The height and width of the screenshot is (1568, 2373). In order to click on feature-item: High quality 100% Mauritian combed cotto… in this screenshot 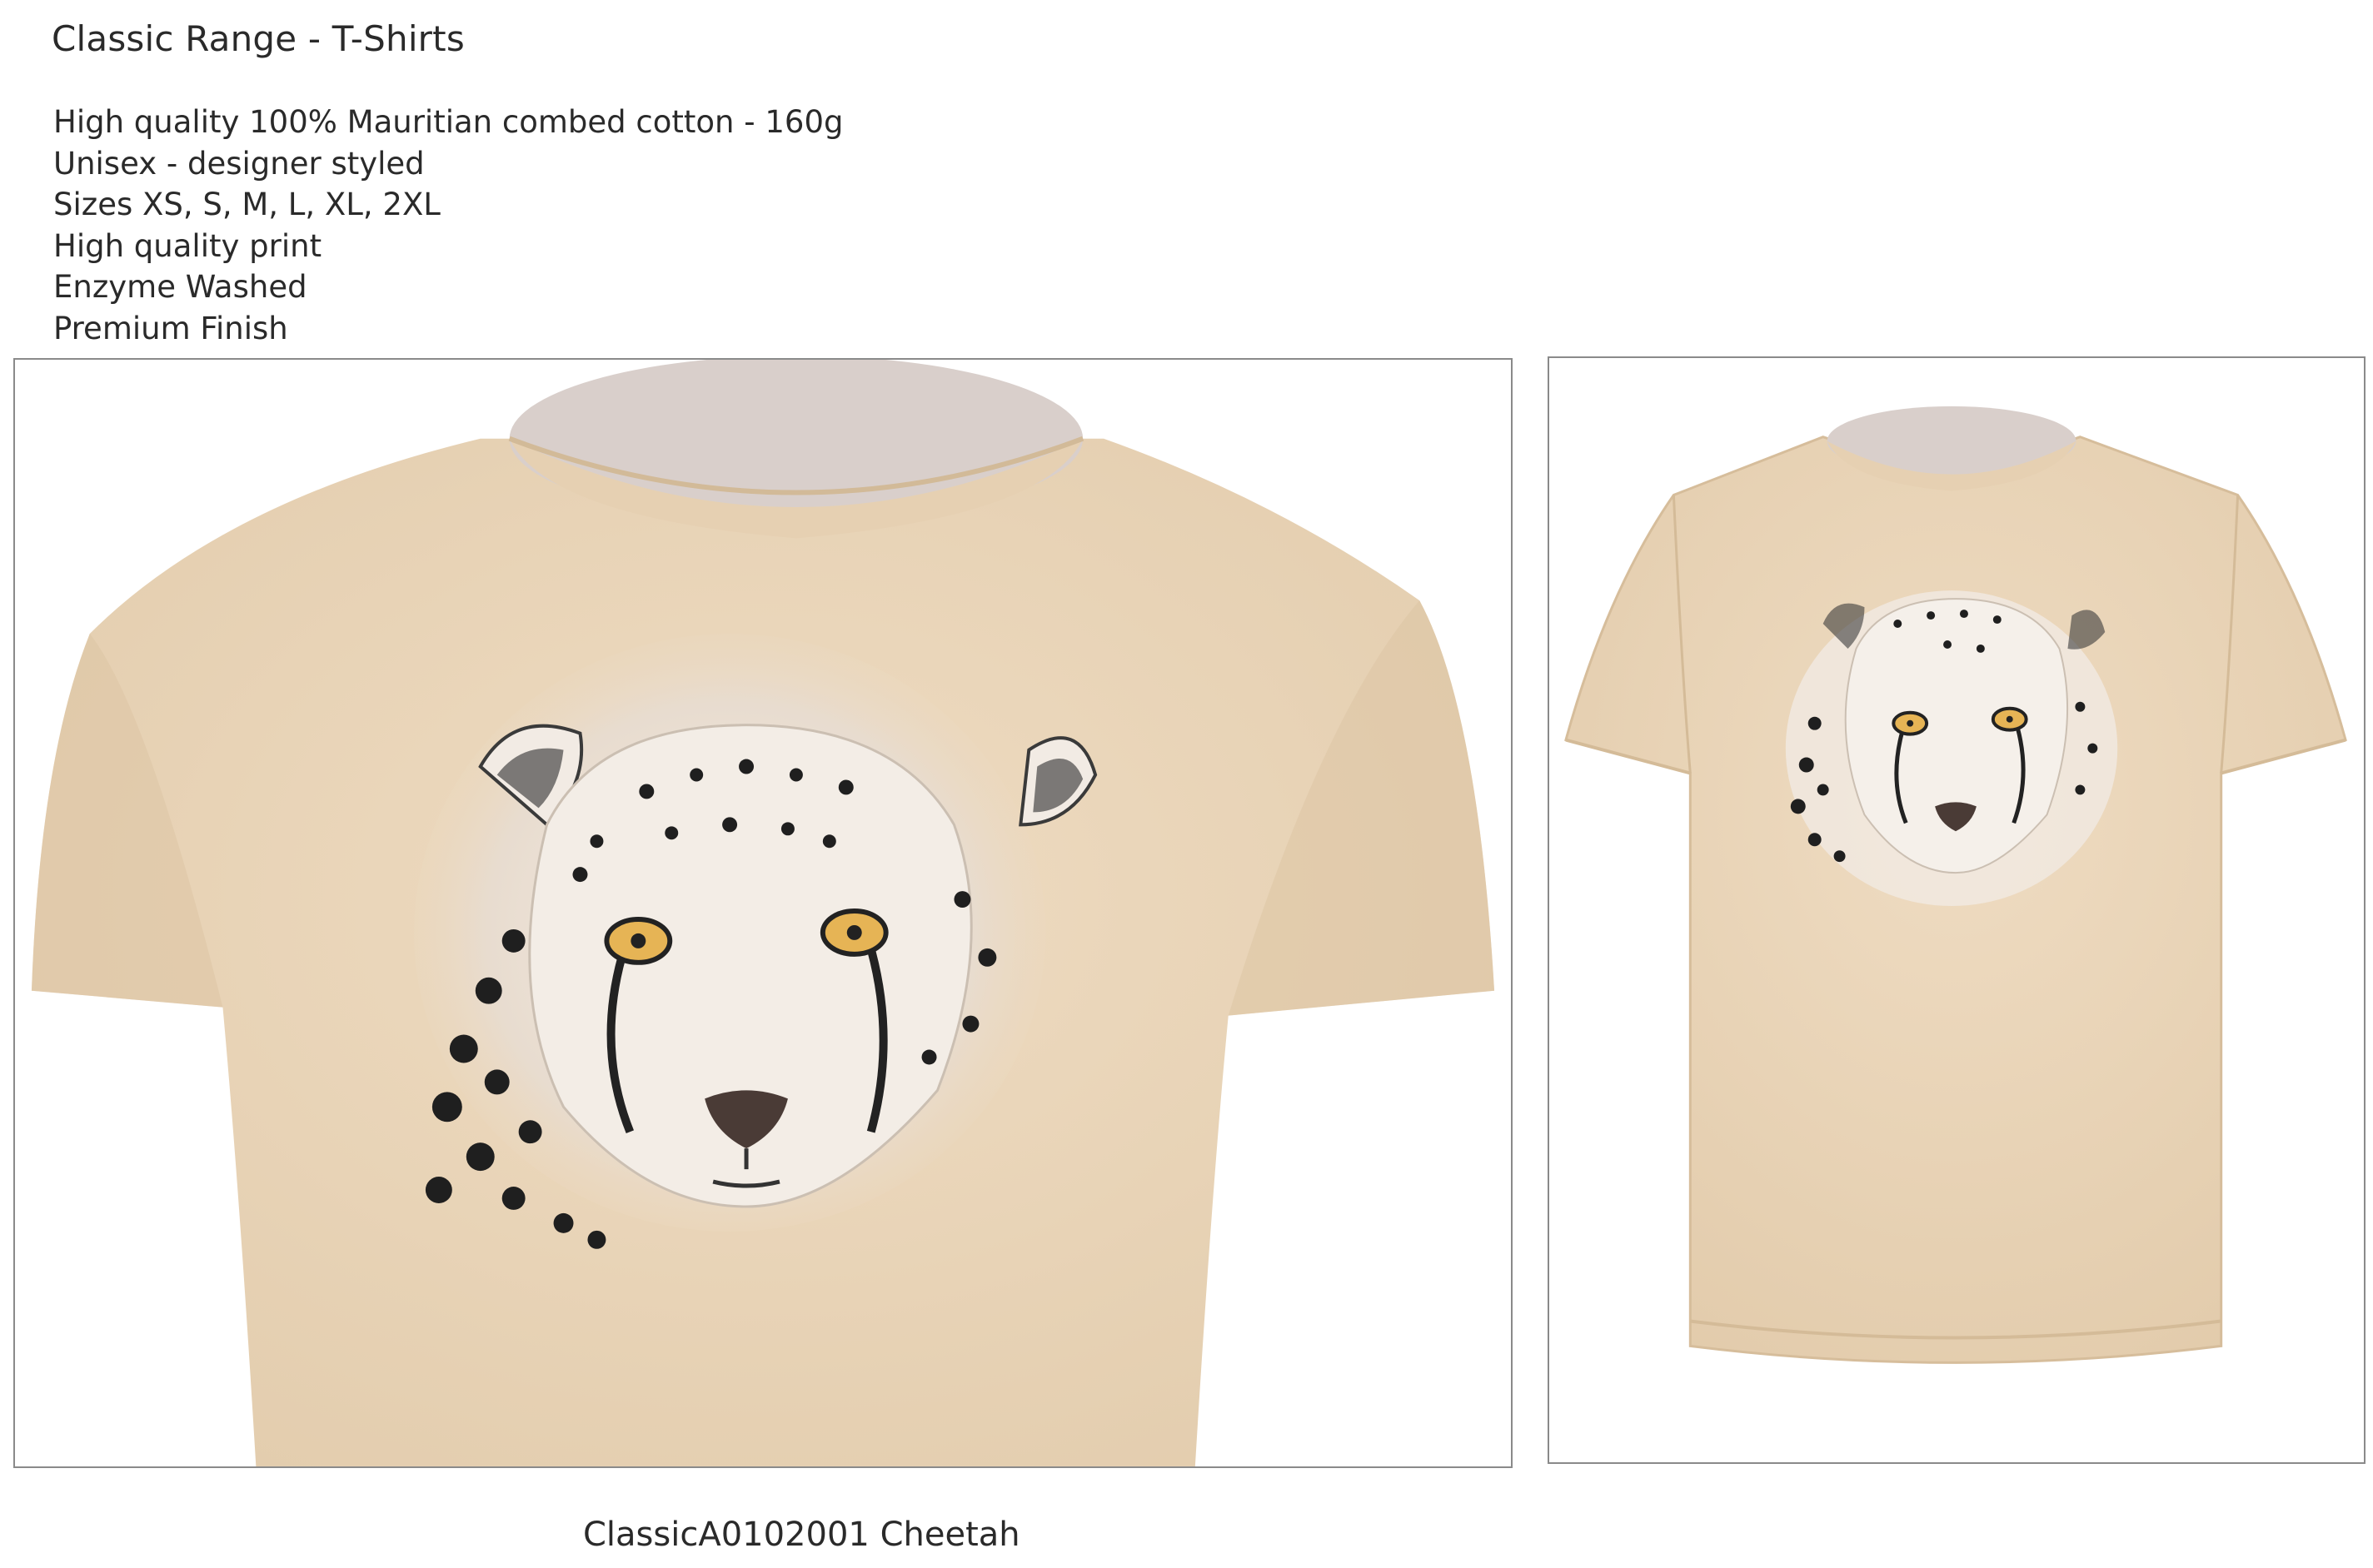, I will do `click(448, 122)`.